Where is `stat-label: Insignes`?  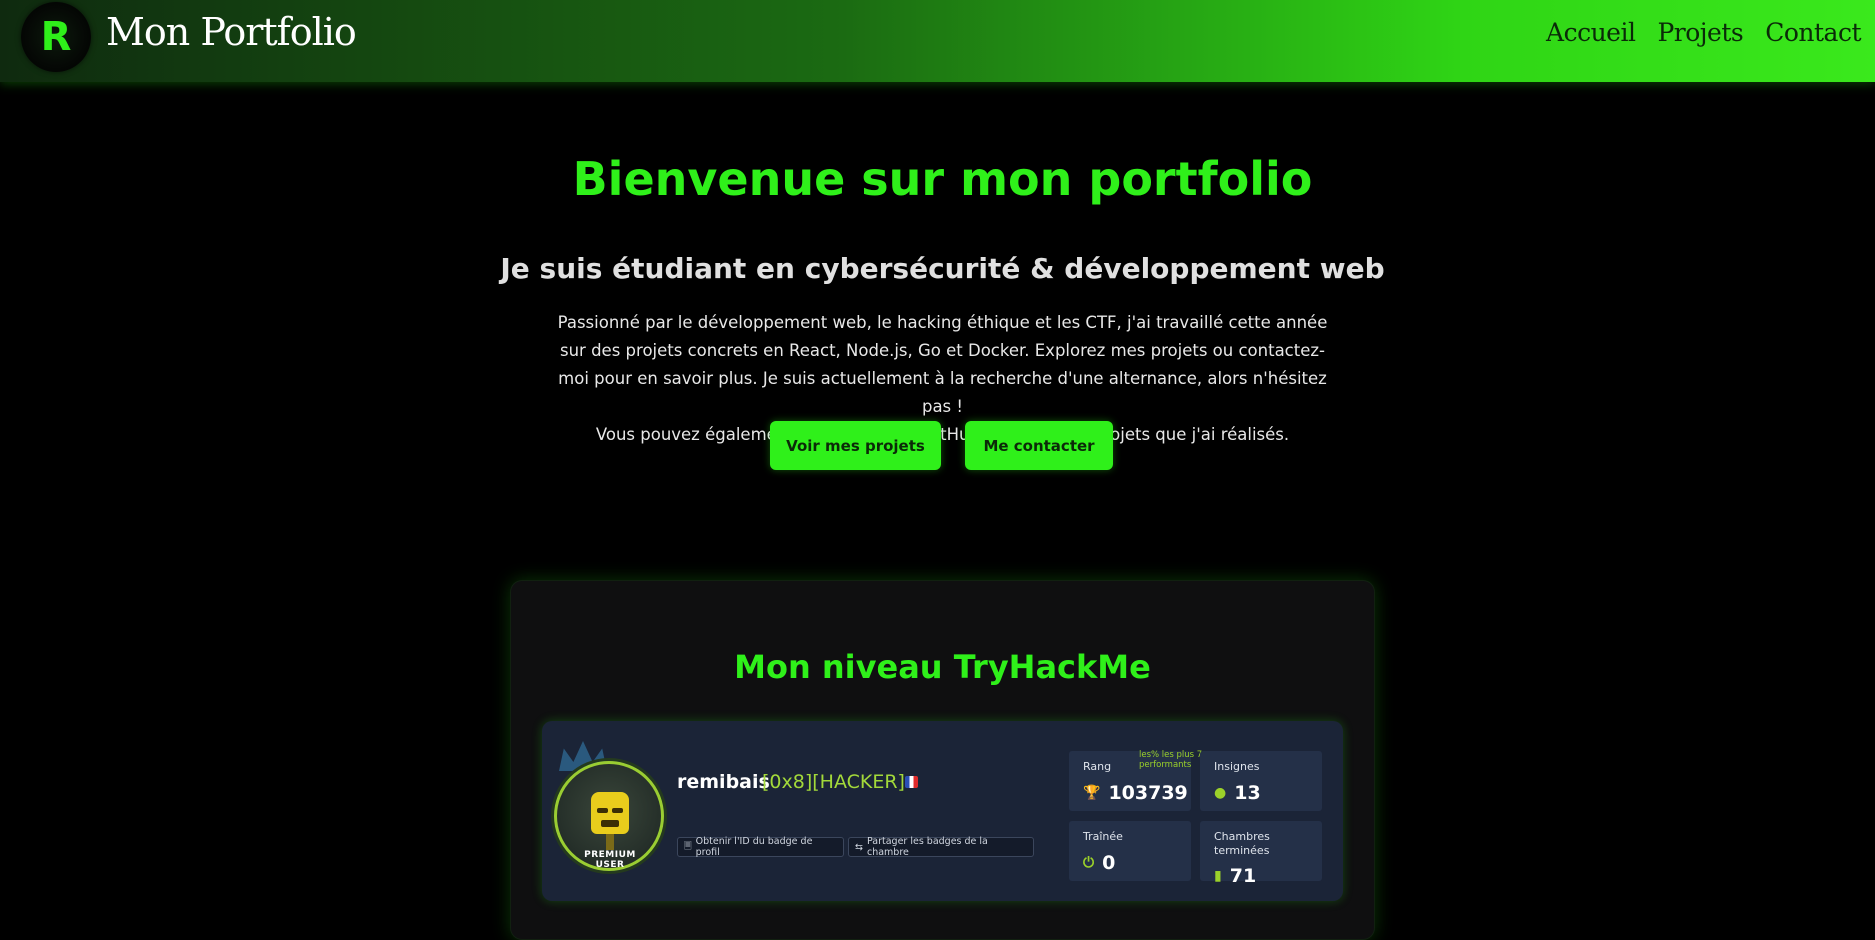
stat-label: Insignes is located at coordinates (1237, 766).